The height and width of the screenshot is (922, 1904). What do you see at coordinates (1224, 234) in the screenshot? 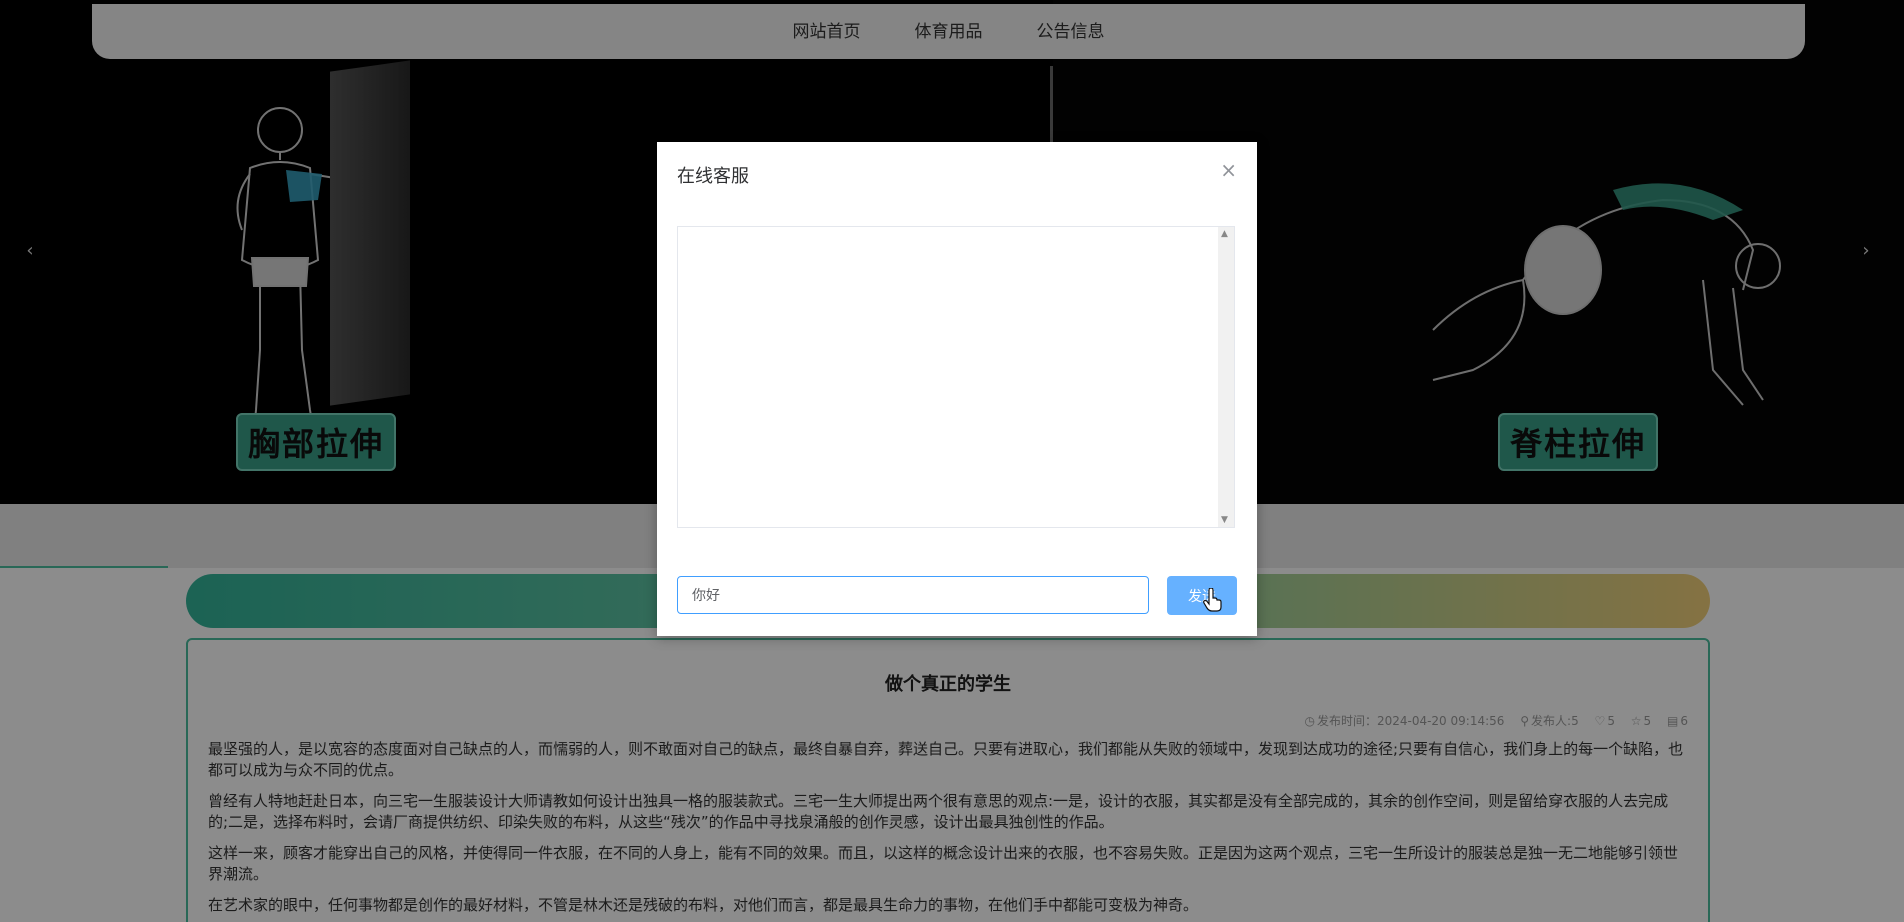
I see `scroll-up-icon: ▲` at bounding box center [1224, 234].